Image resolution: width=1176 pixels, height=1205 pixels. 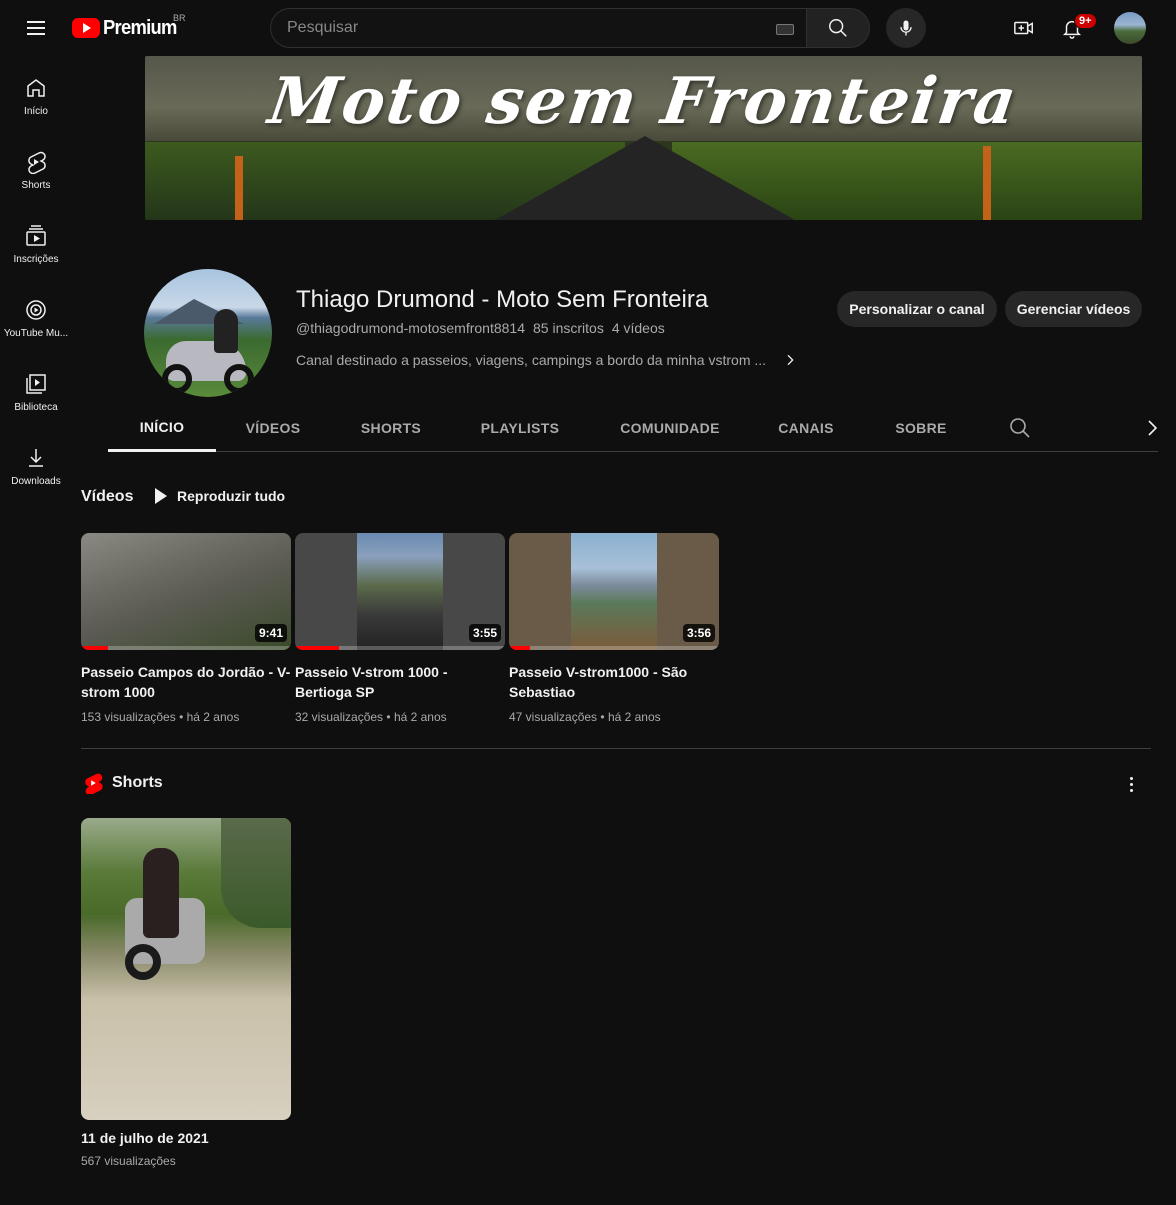 I want to click on create-video-icon, so click(x=1023, y=28).